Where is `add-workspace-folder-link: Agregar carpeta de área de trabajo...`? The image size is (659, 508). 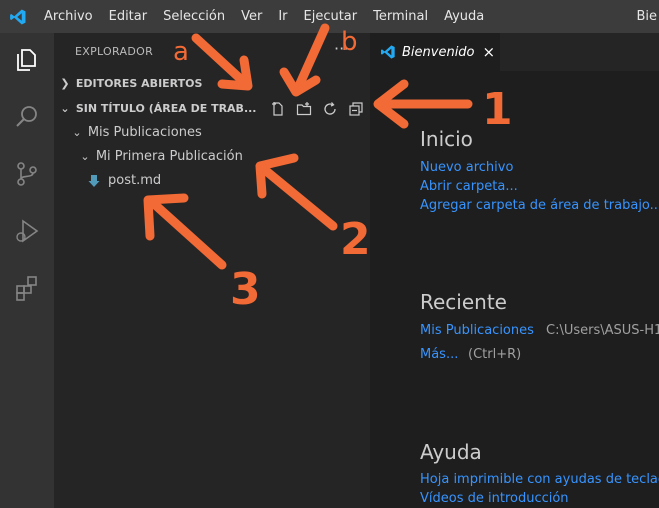 add-workspace-folder-link: Agregar carpeta de área de trabajo... is located at coordinates (539, 205).